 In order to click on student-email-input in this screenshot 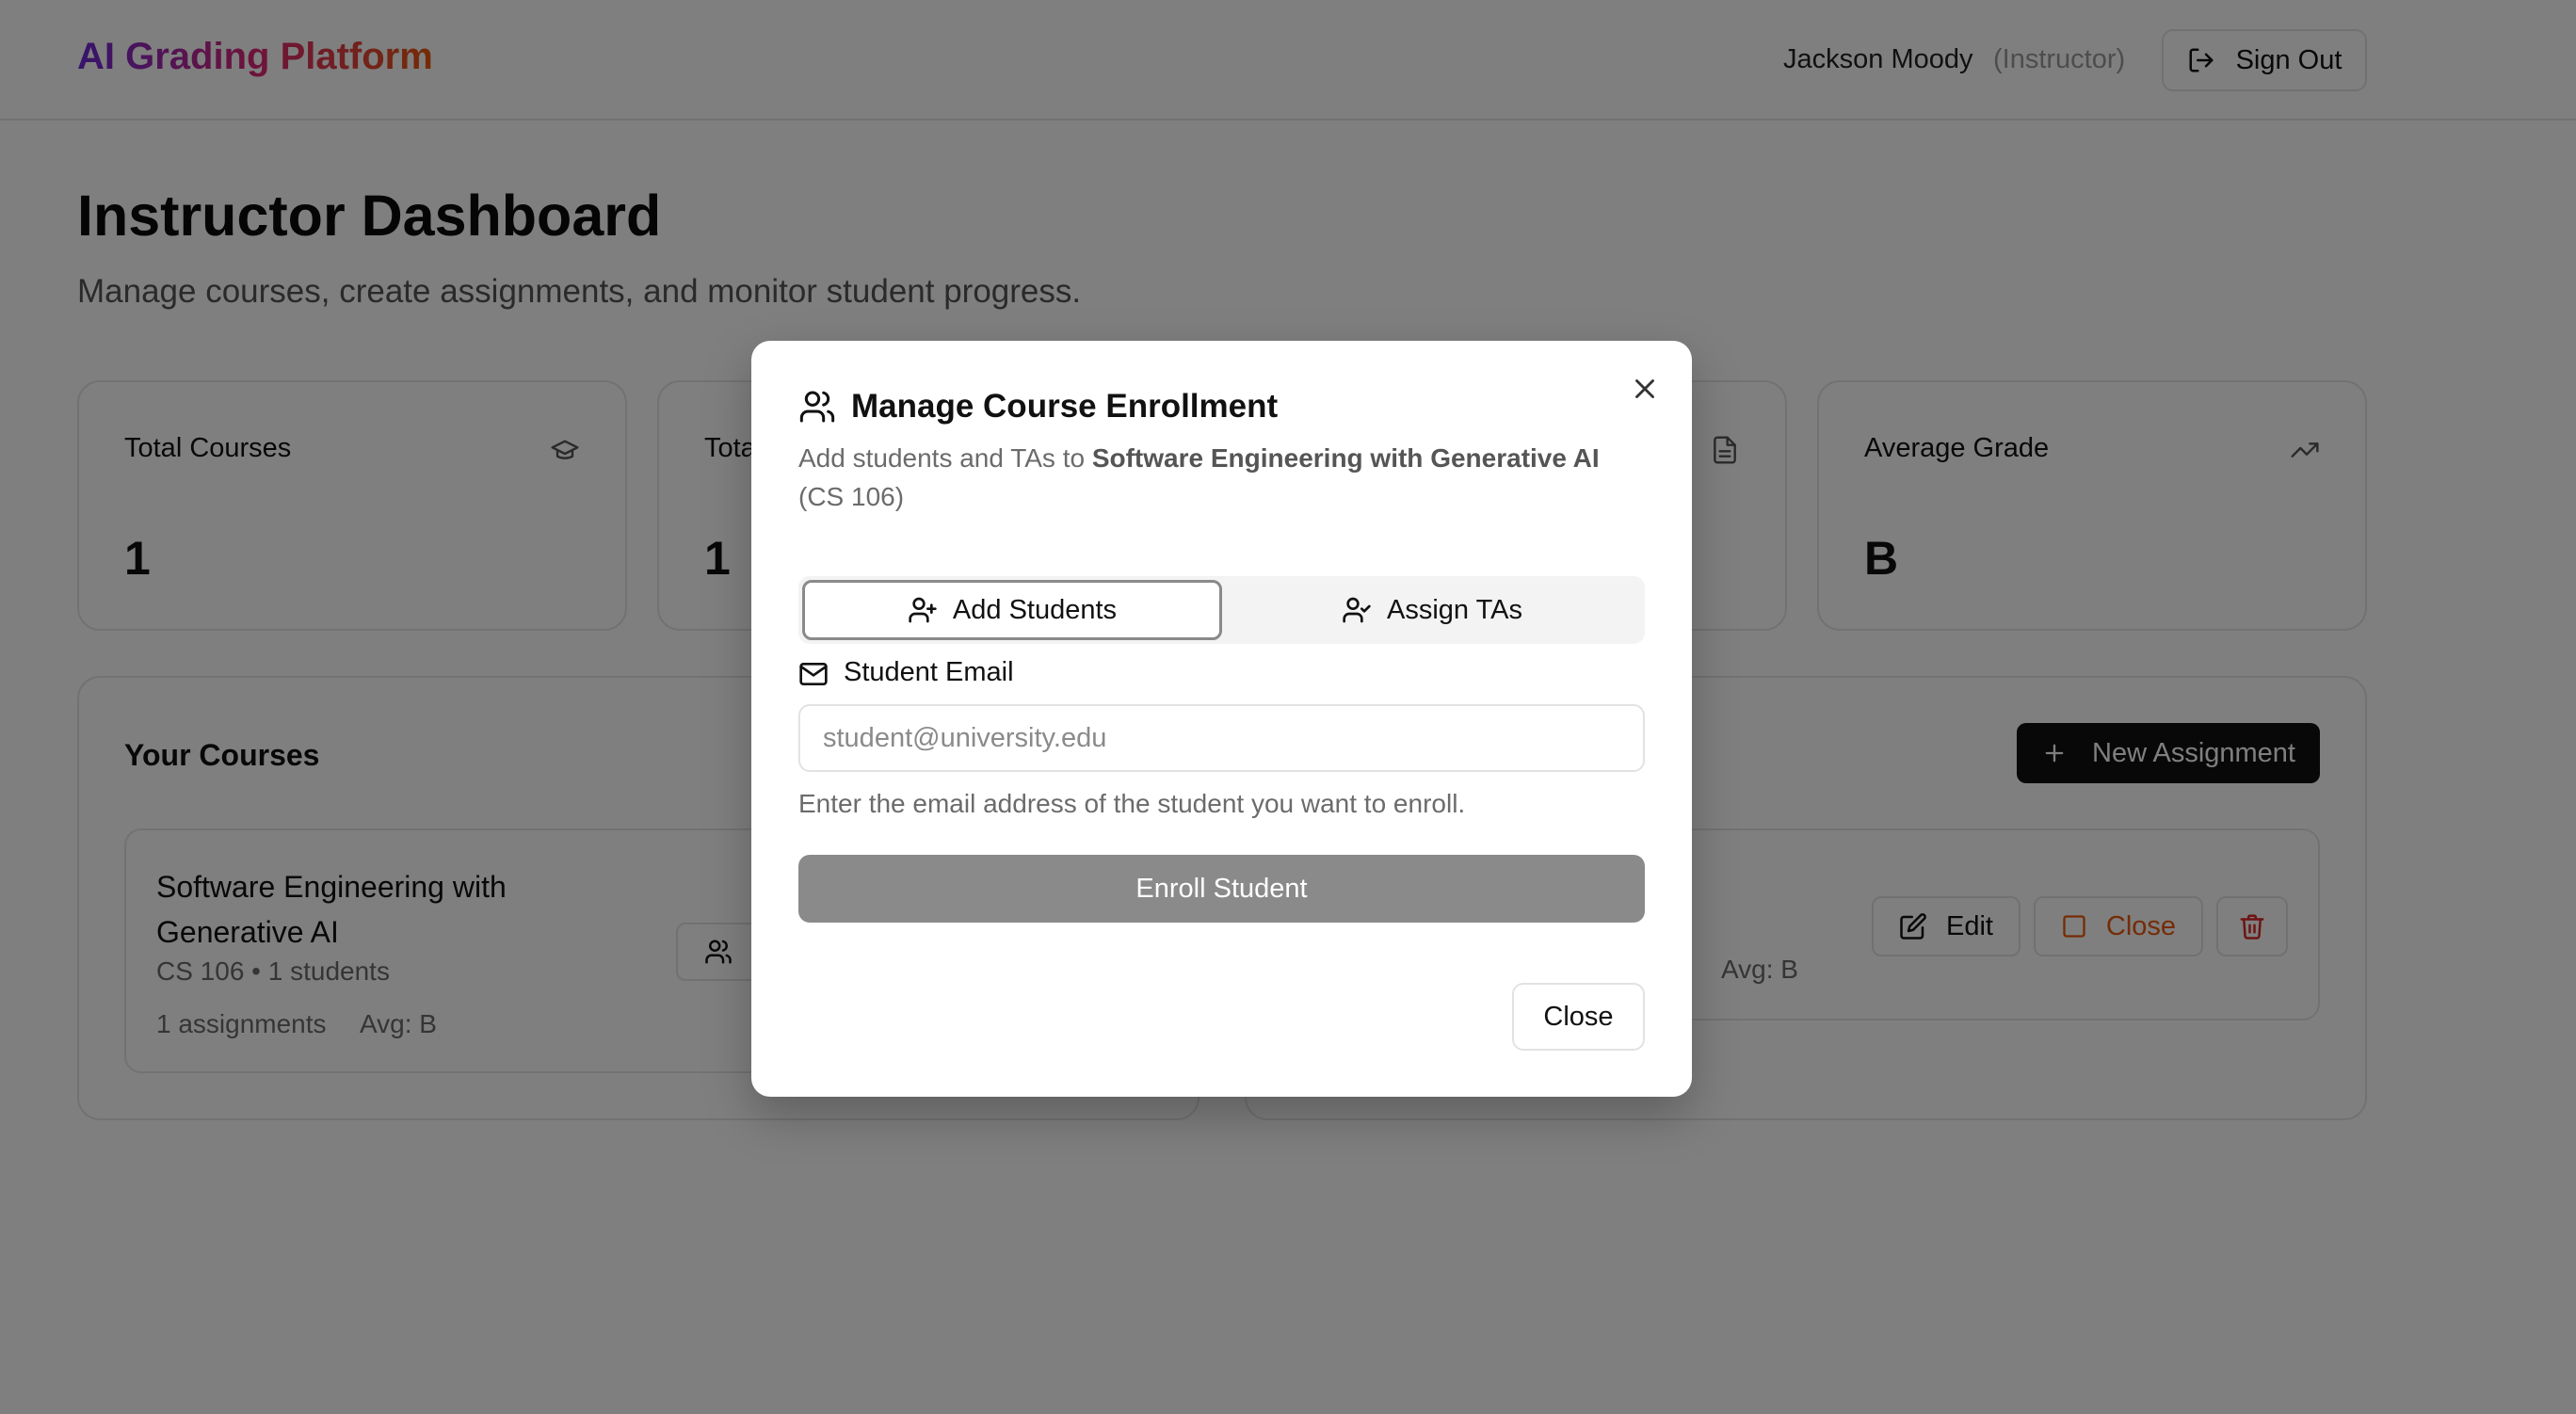, I will do `click(1221, 738)`.